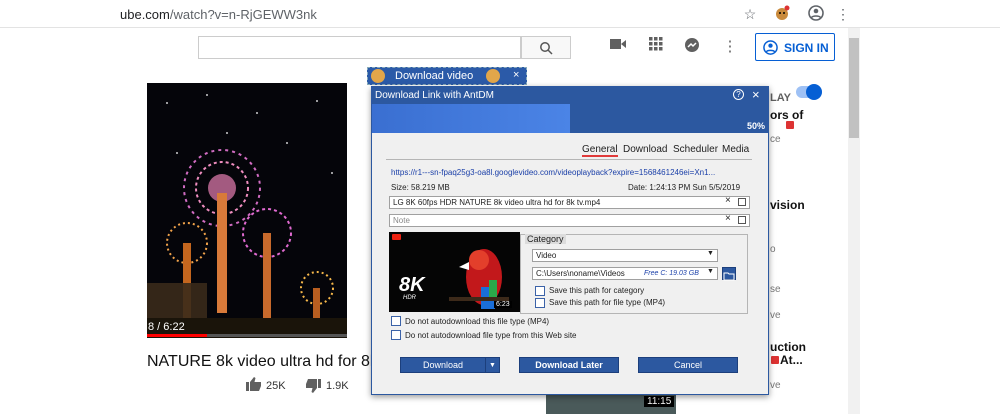  What do you see at coordinates (742, 220) in the screenshot?
I see `note-edit-icon` at bounding box center [742, 220].